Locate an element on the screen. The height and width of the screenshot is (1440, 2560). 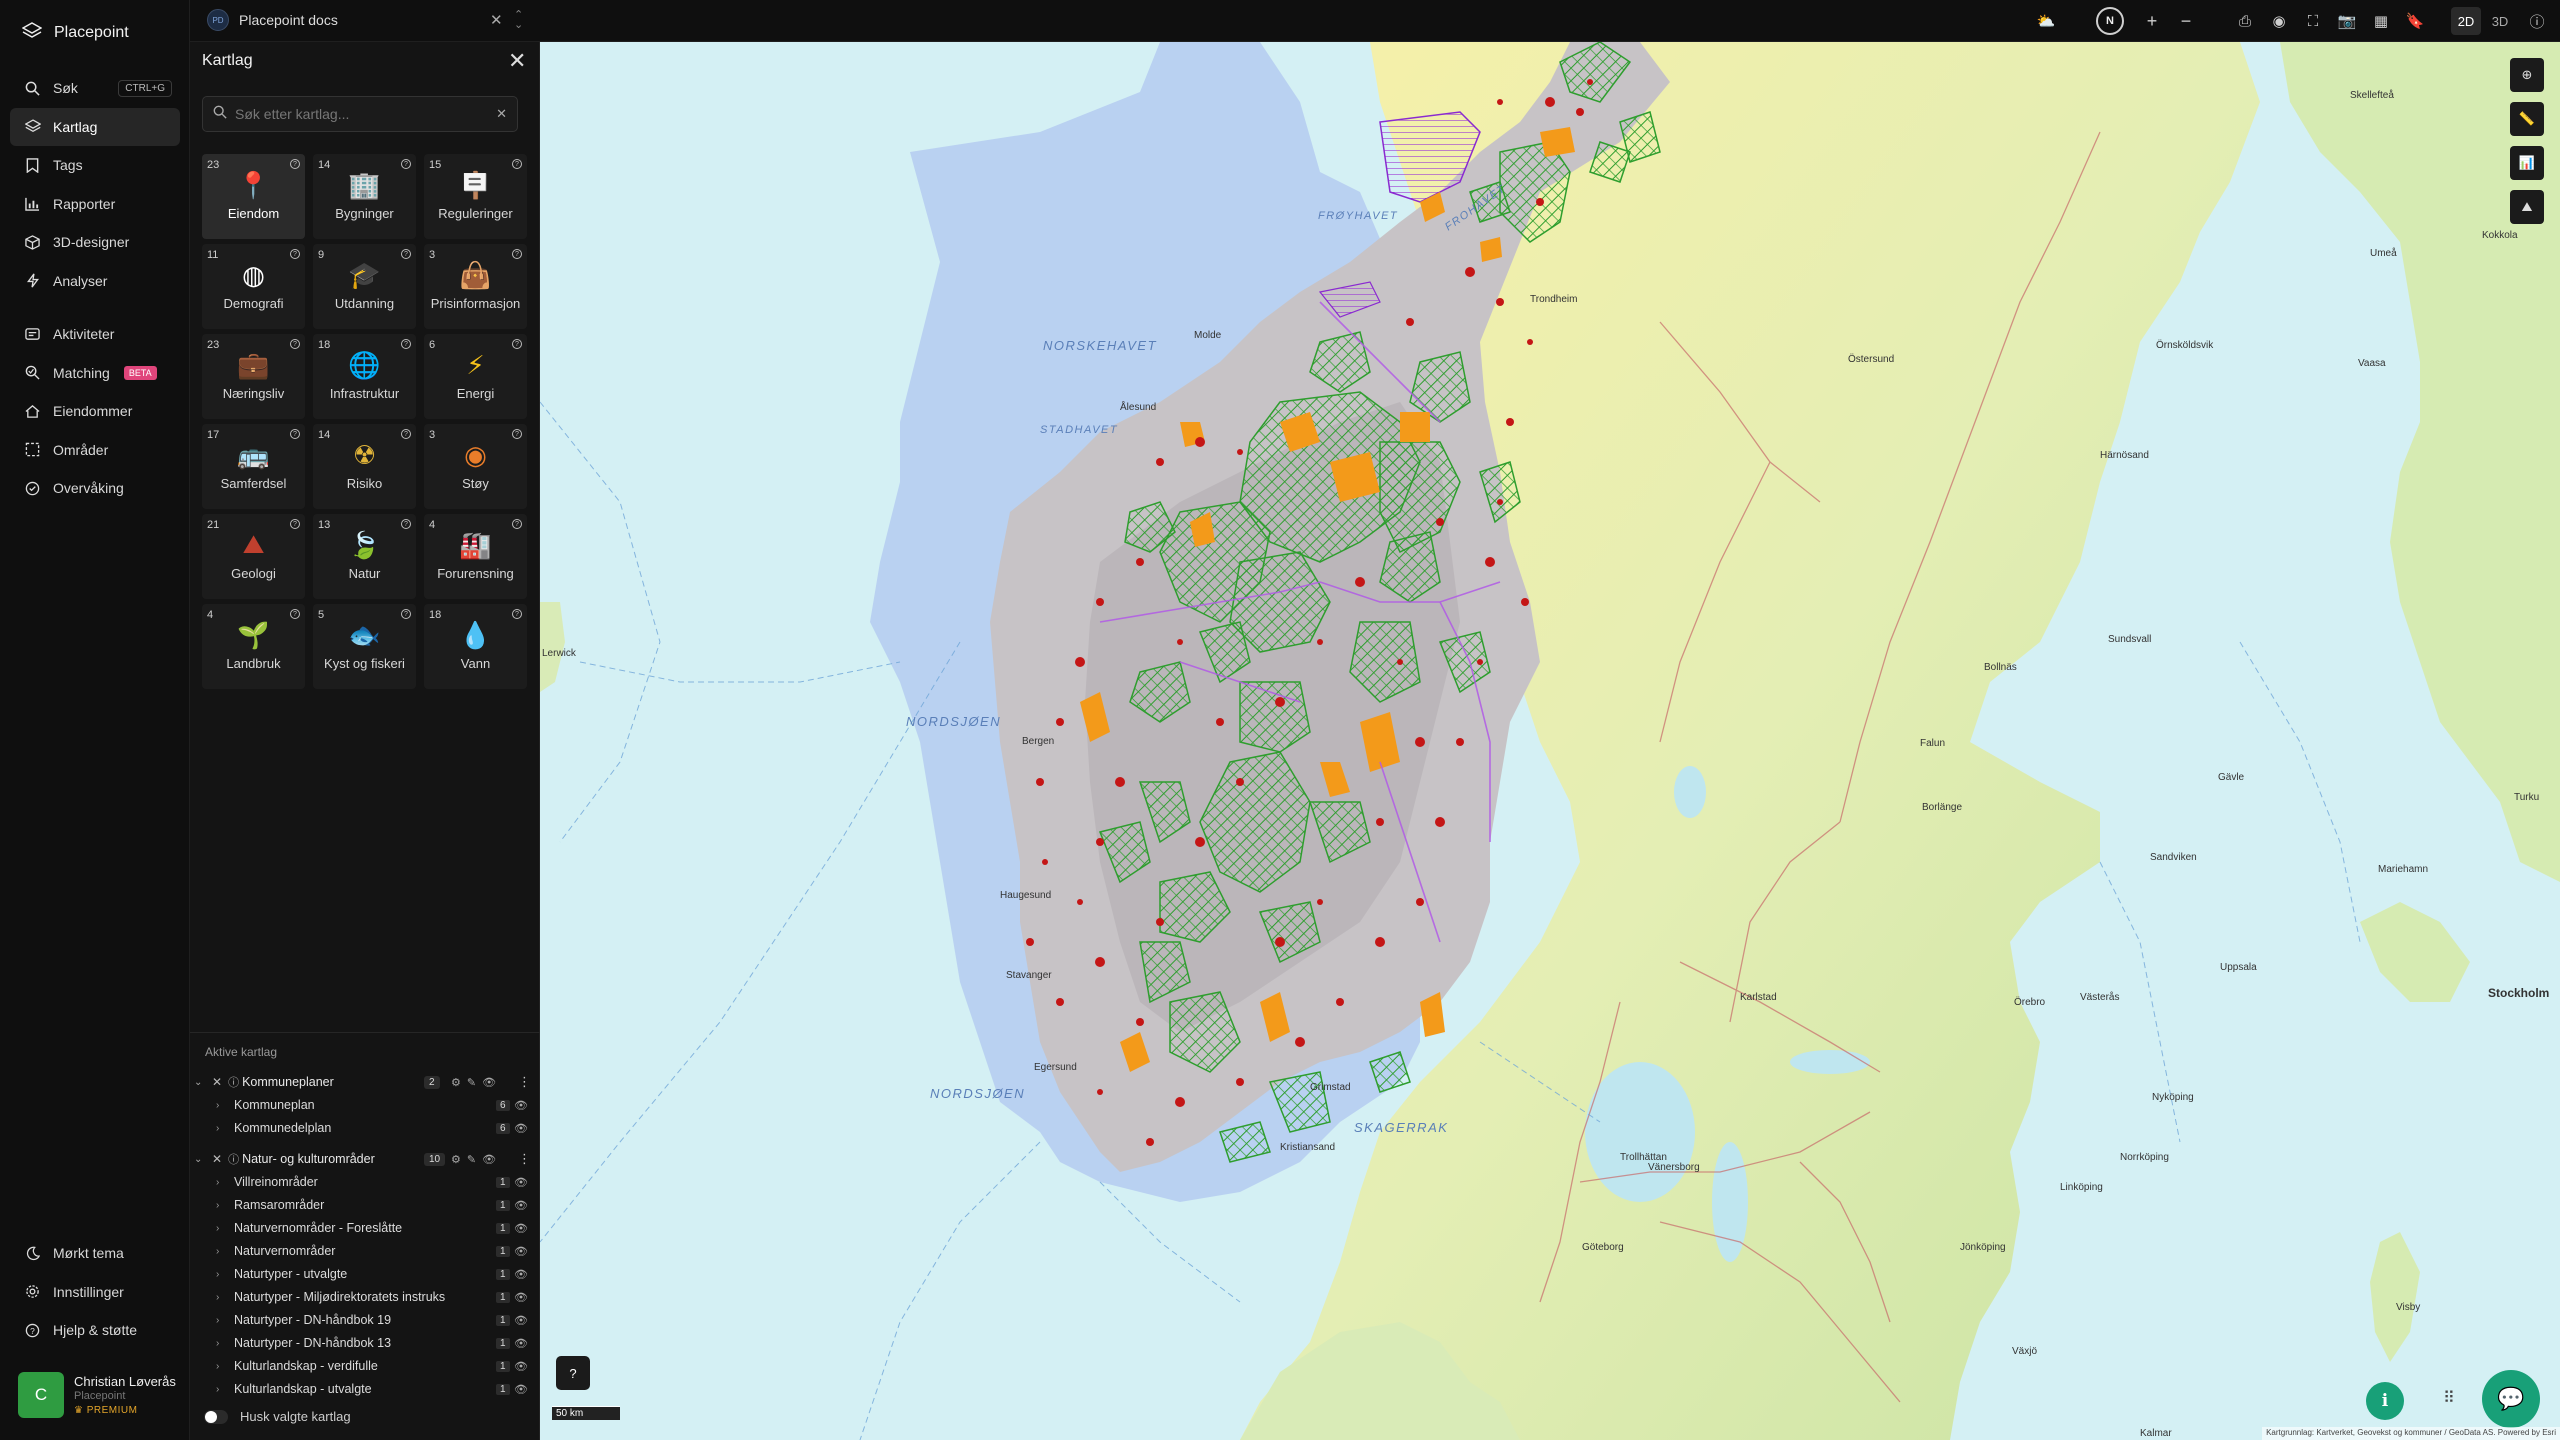
chart-tool-button: 📊 is located at coordinates (2527, 163).